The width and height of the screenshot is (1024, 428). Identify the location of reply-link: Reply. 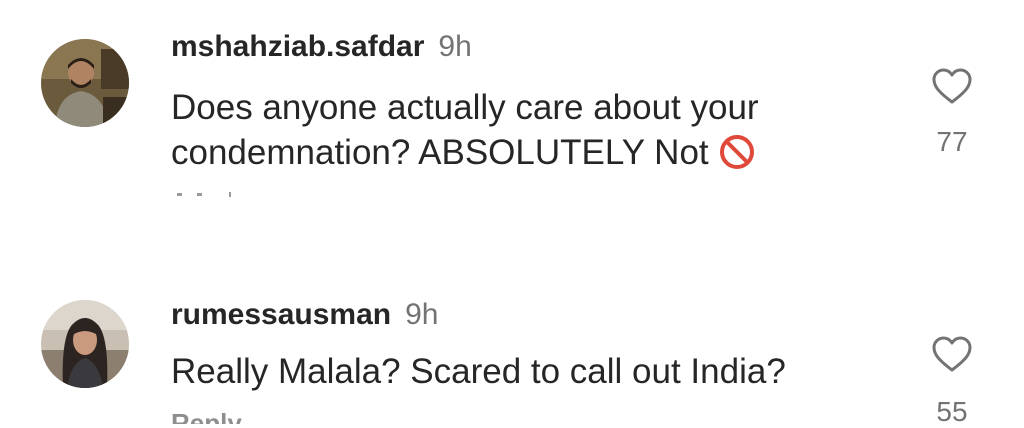
(206, 417).